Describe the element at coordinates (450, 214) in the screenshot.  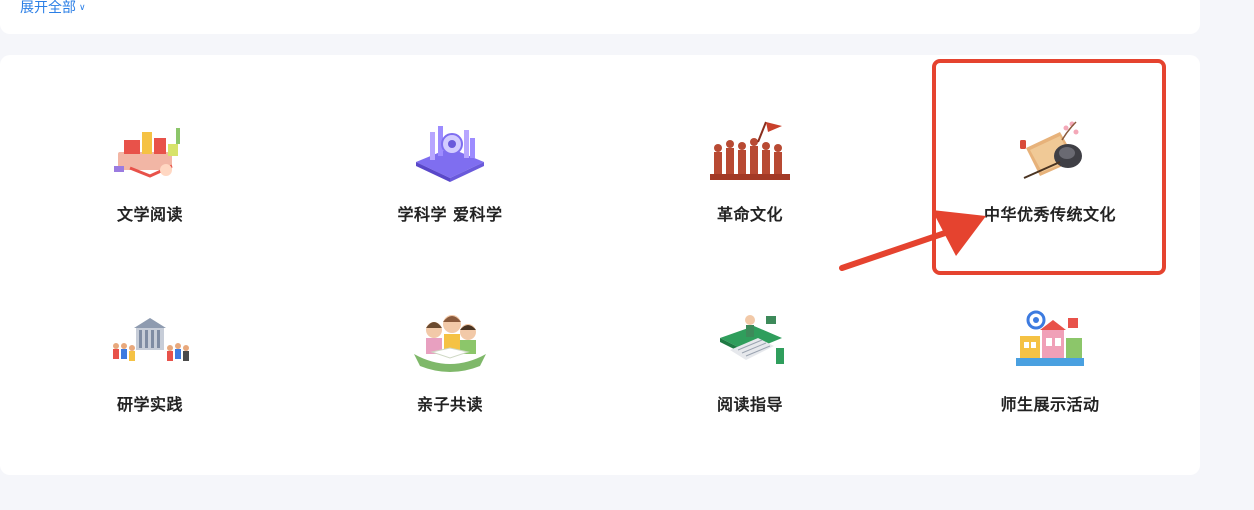
I see `category-label: 学科学 爱科学` at that location.